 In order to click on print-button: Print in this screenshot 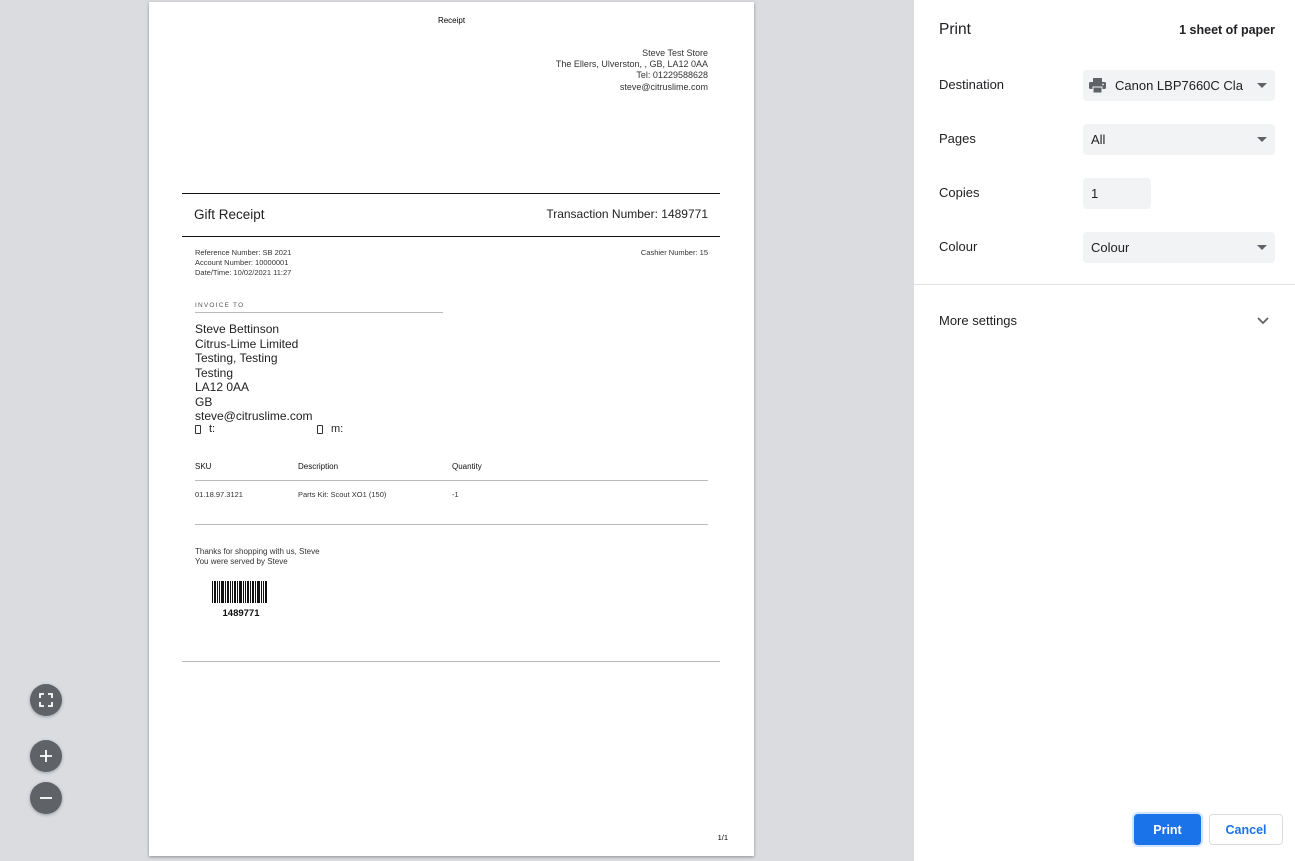, I will do `click(1167, 829)`.